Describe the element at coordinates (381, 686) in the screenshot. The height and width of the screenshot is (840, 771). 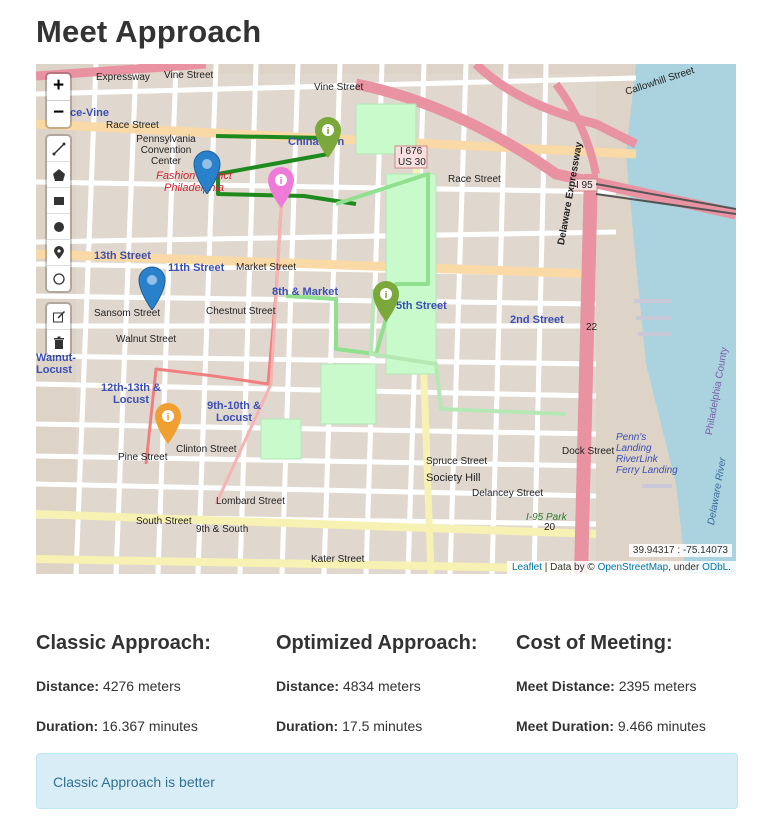
I see `optimized-distance-value: 4834 meters` at that location.